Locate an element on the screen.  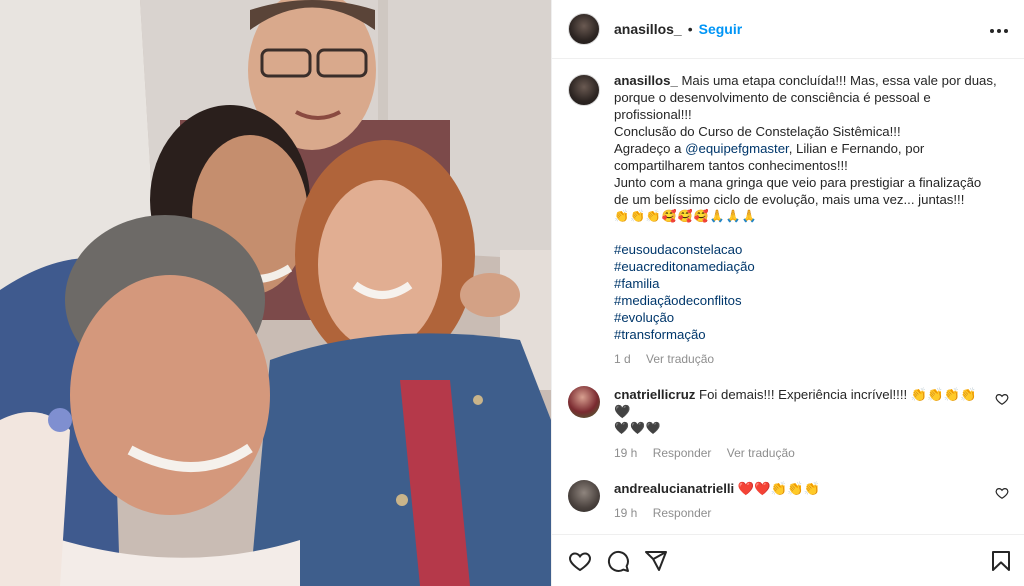
caption-text-line: Agradeço a is located at coordinates (650, 148).